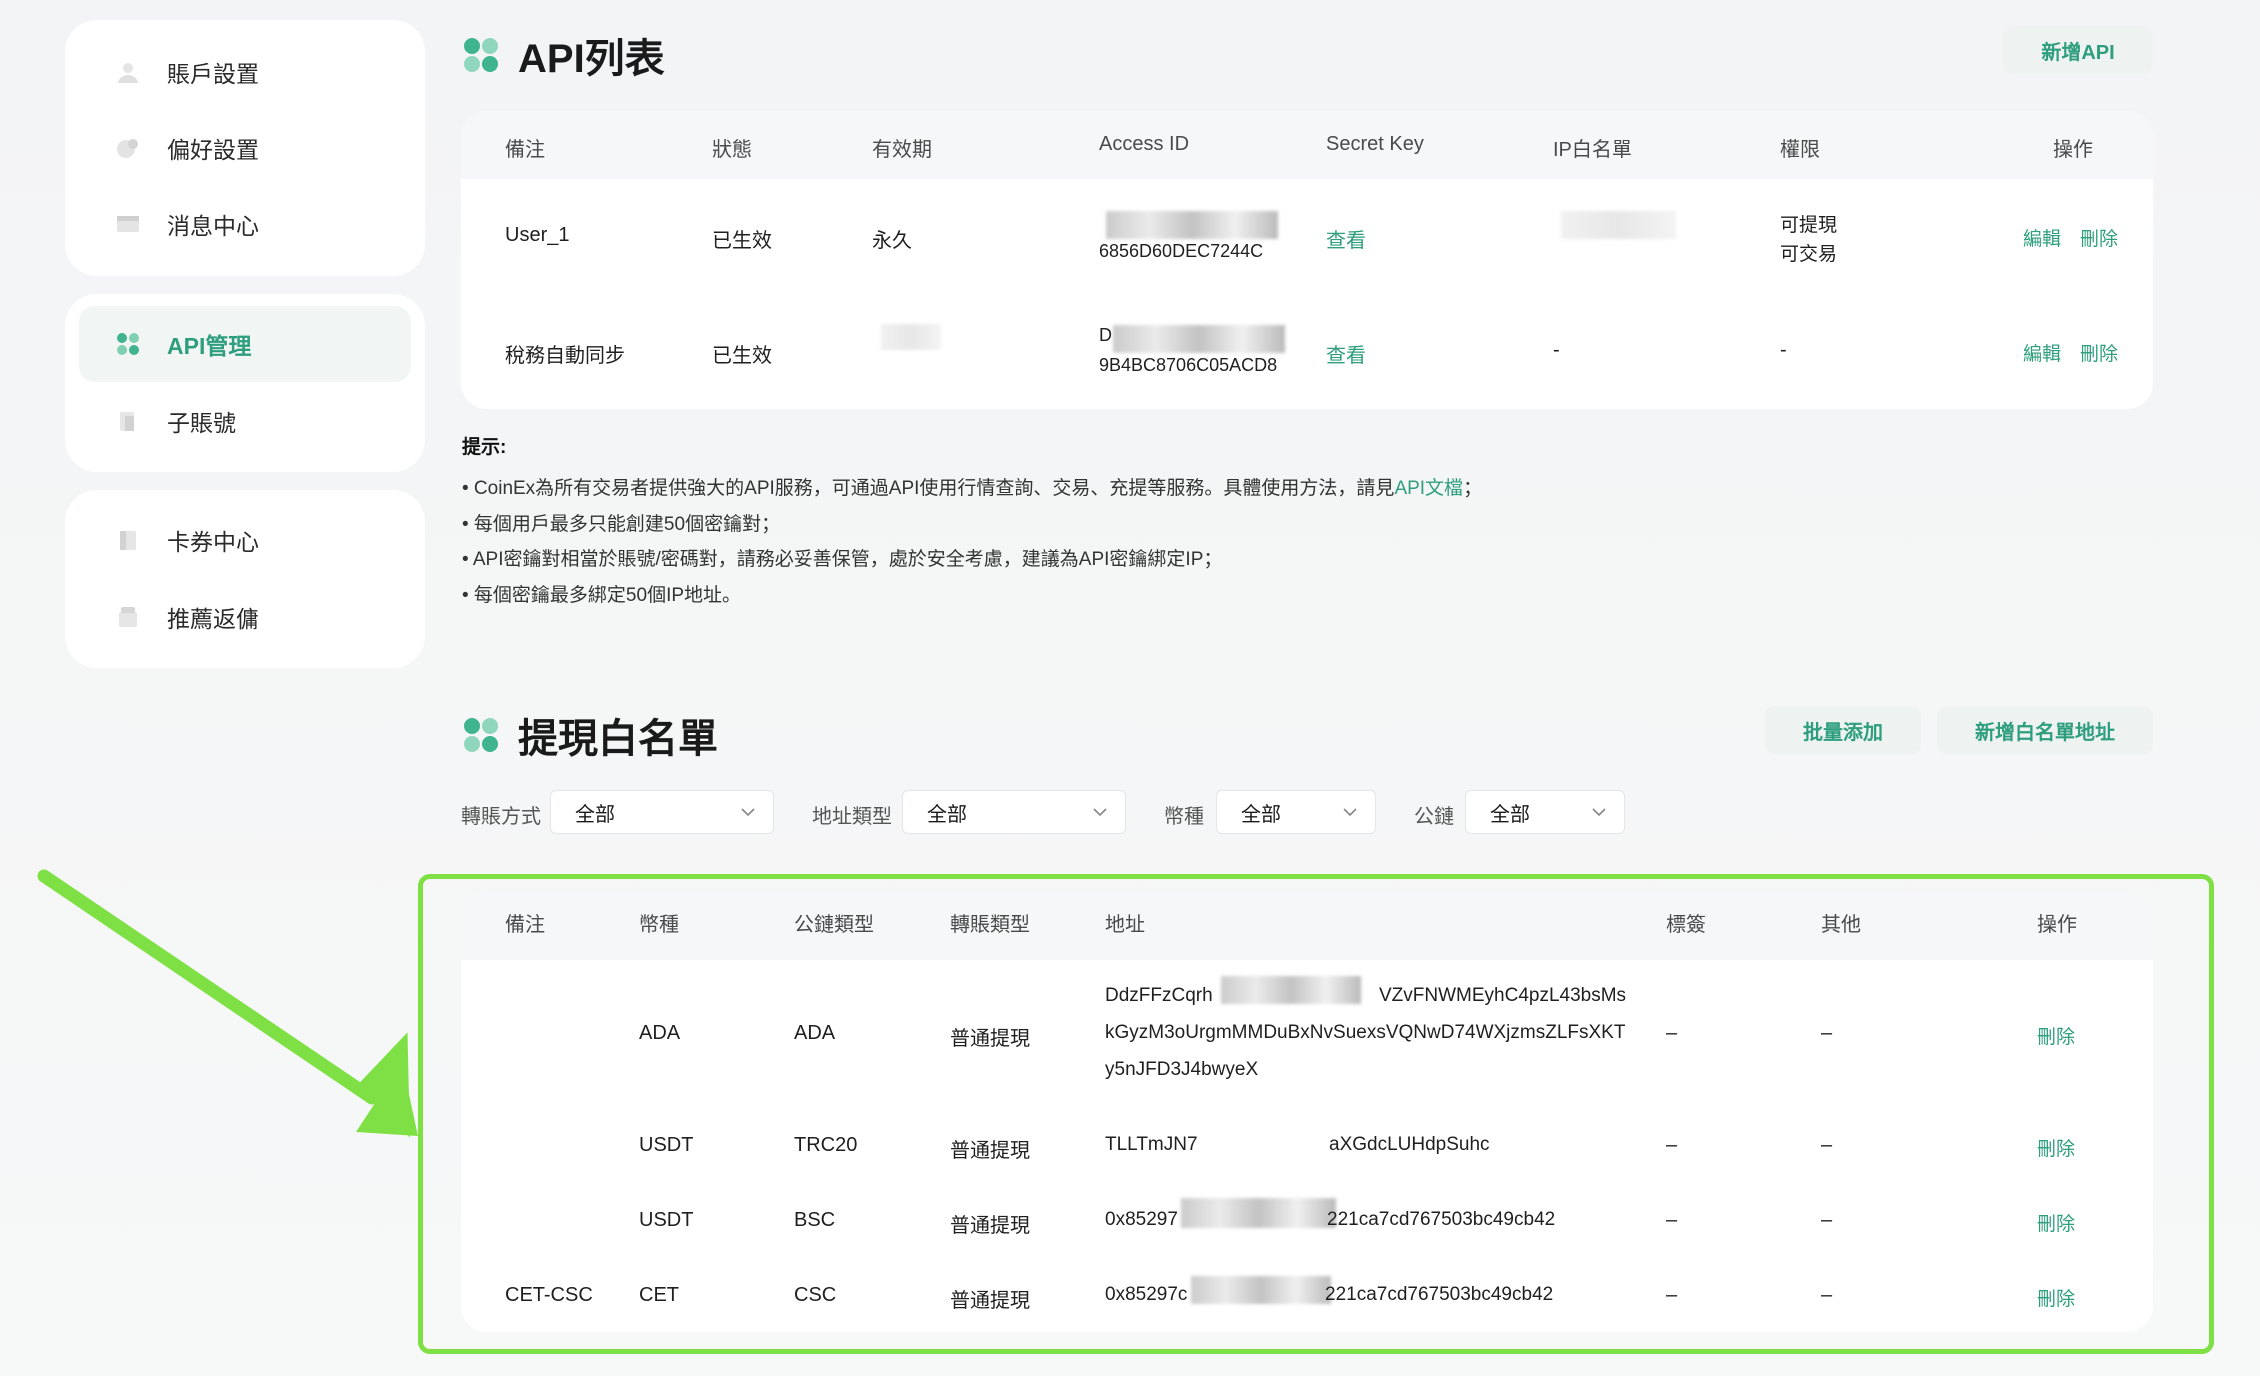 The height and width of the screenshot is (1376, 2260). Describe the element at coordinates (1592, 150) in the screenshot. I see `header-ip-whitelist: IP白名單` at that location.